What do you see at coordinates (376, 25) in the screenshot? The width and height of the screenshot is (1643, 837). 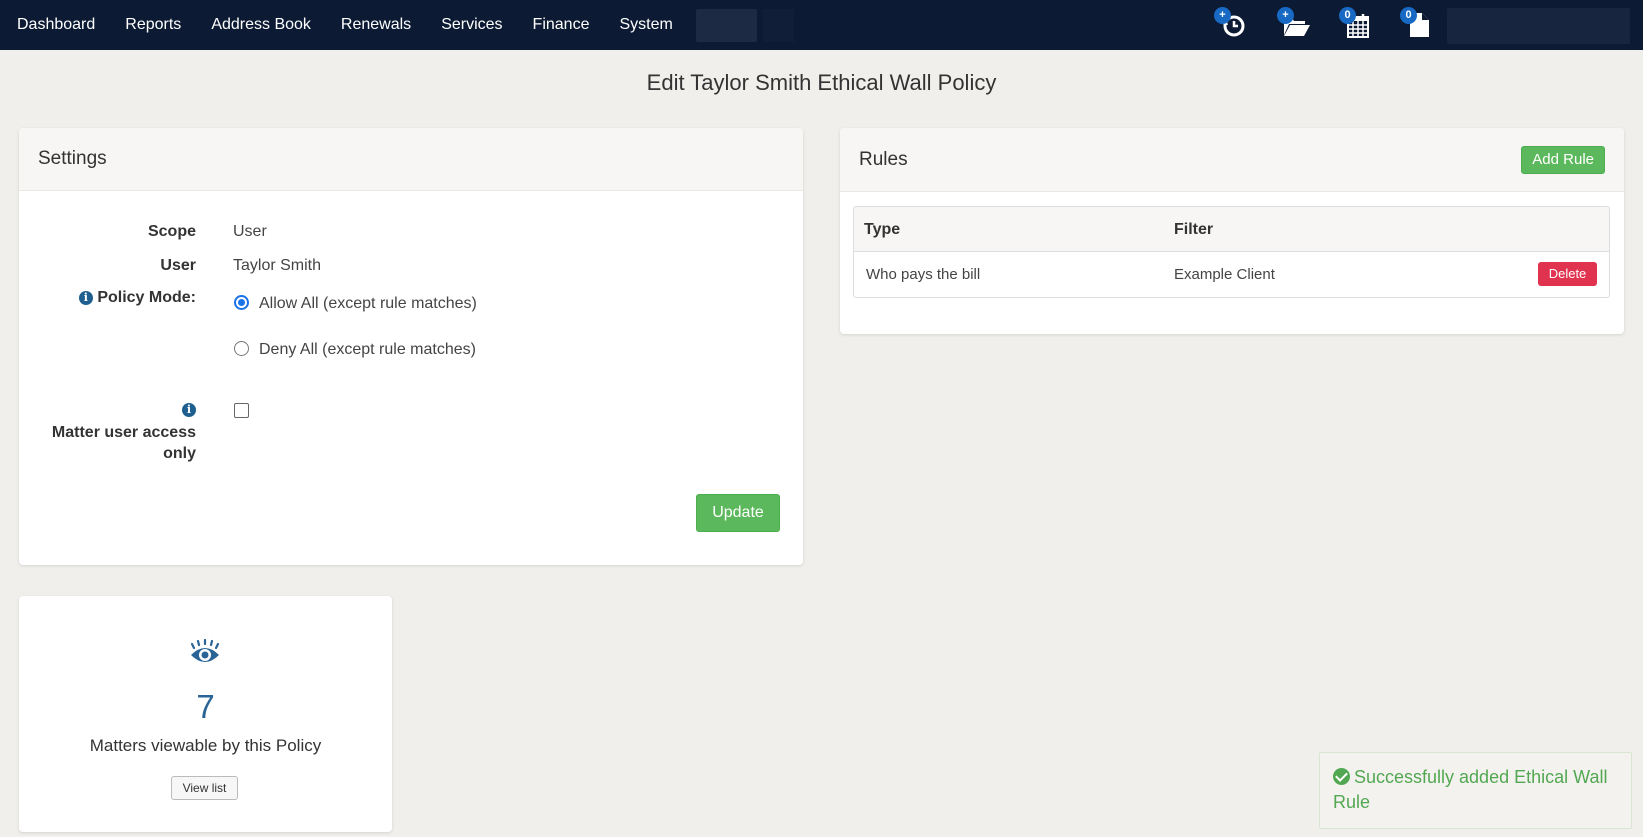 I see `nav-renewals: Renewals` at bounding box center [376, 25].